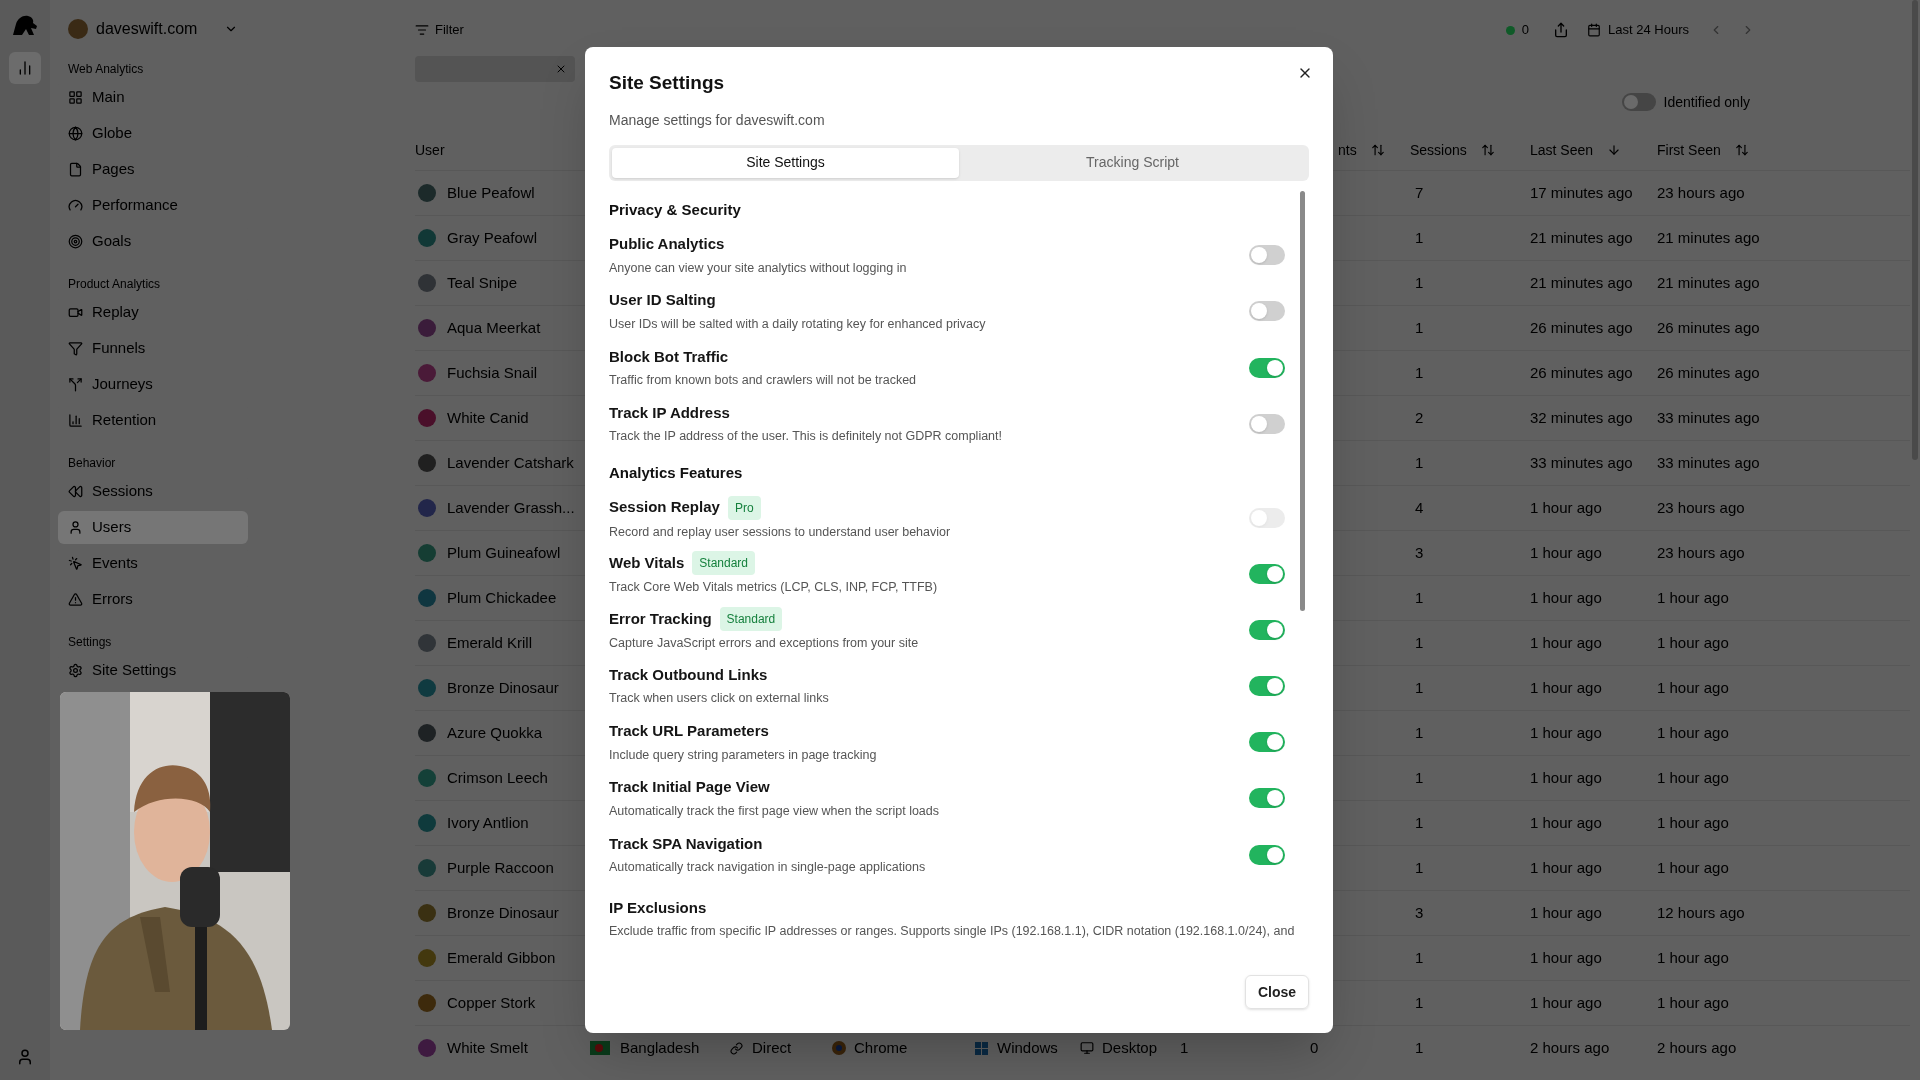  Describe the element at coordinates (763, 380) in the screenshot. I see `setting-description: Traffic from known bots and crawlers will not be tracked` at that location.